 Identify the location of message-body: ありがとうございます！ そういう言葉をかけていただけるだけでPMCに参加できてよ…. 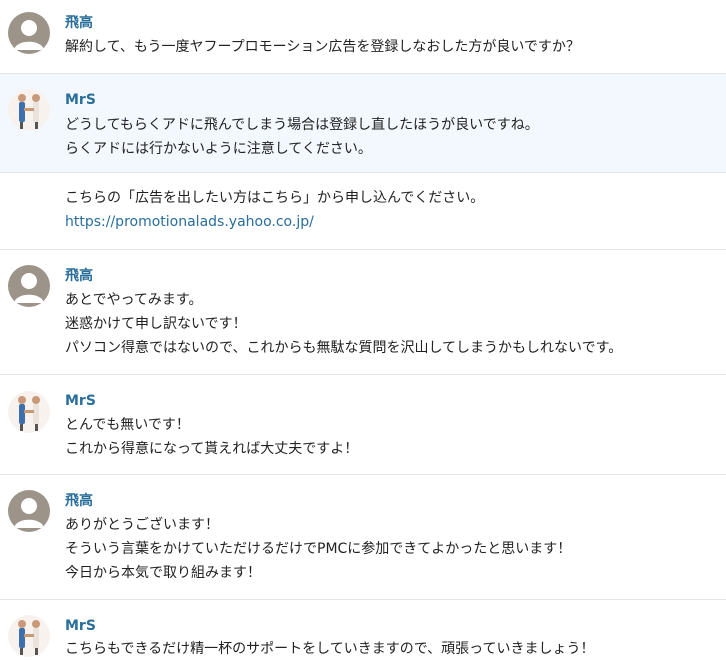
(318, 549).